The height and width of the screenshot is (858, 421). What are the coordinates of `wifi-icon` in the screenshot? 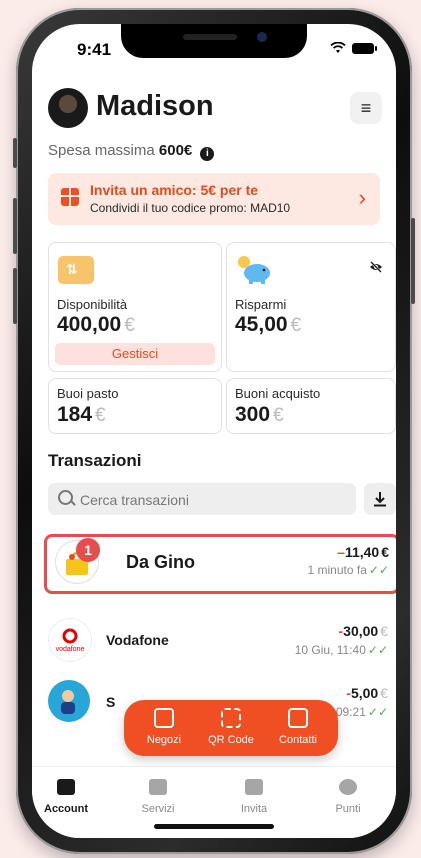 It's located at (338, 47).